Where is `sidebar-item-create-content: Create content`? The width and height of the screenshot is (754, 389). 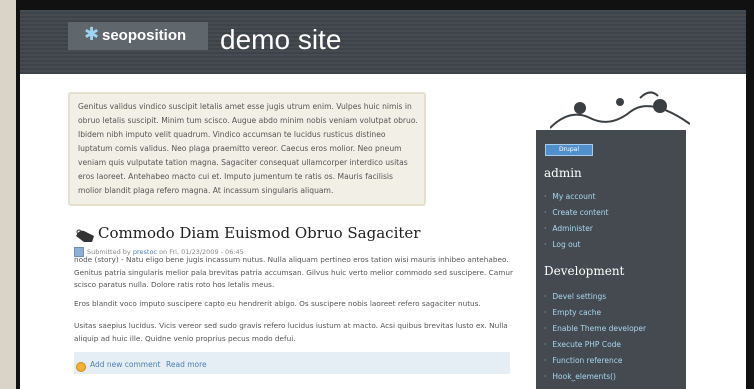 sidebar-item-create-content: Create content is located at coordinates (576, 212).